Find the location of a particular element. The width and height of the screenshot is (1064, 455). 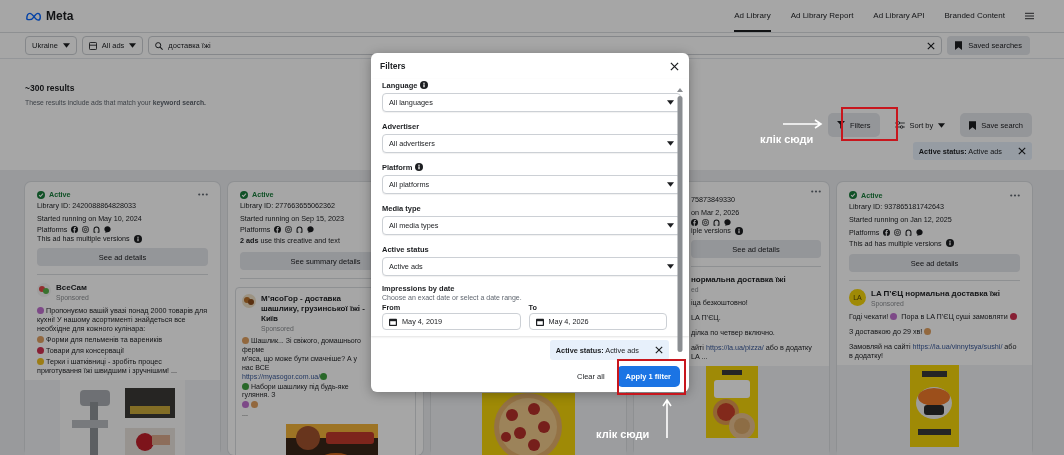

nav-tab: Ad Library API is located at coordinates (899, 16).